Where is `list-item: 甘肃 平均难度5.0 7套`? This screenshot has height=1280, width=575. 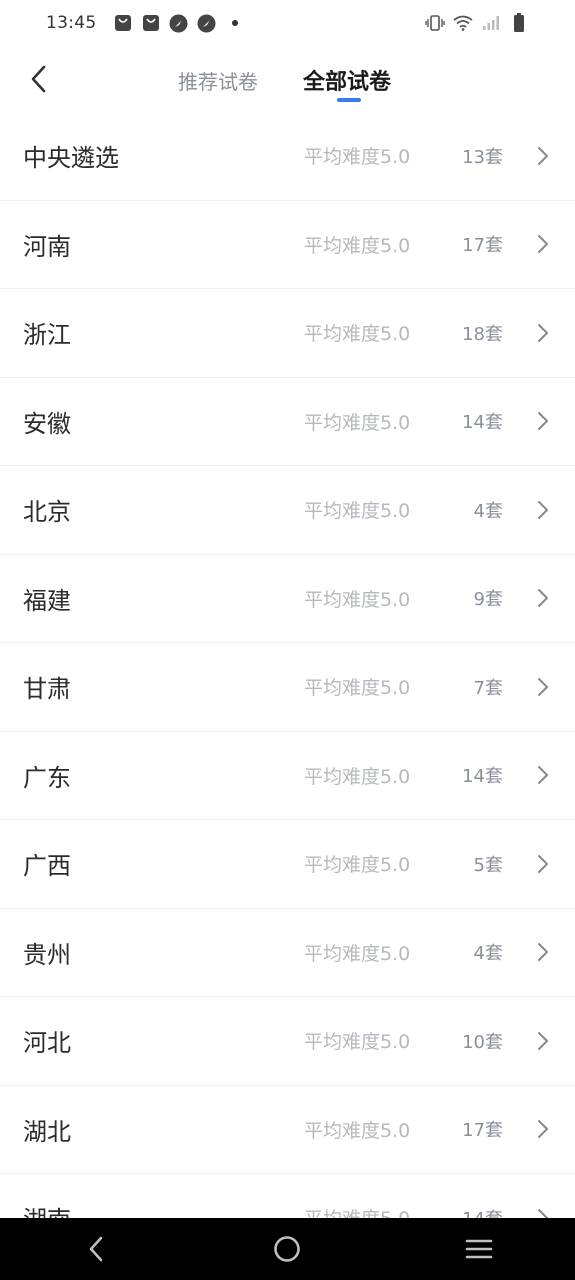 list-item: 甘肃 平均难度5.0 7套 is located at coordinates (287, 687).